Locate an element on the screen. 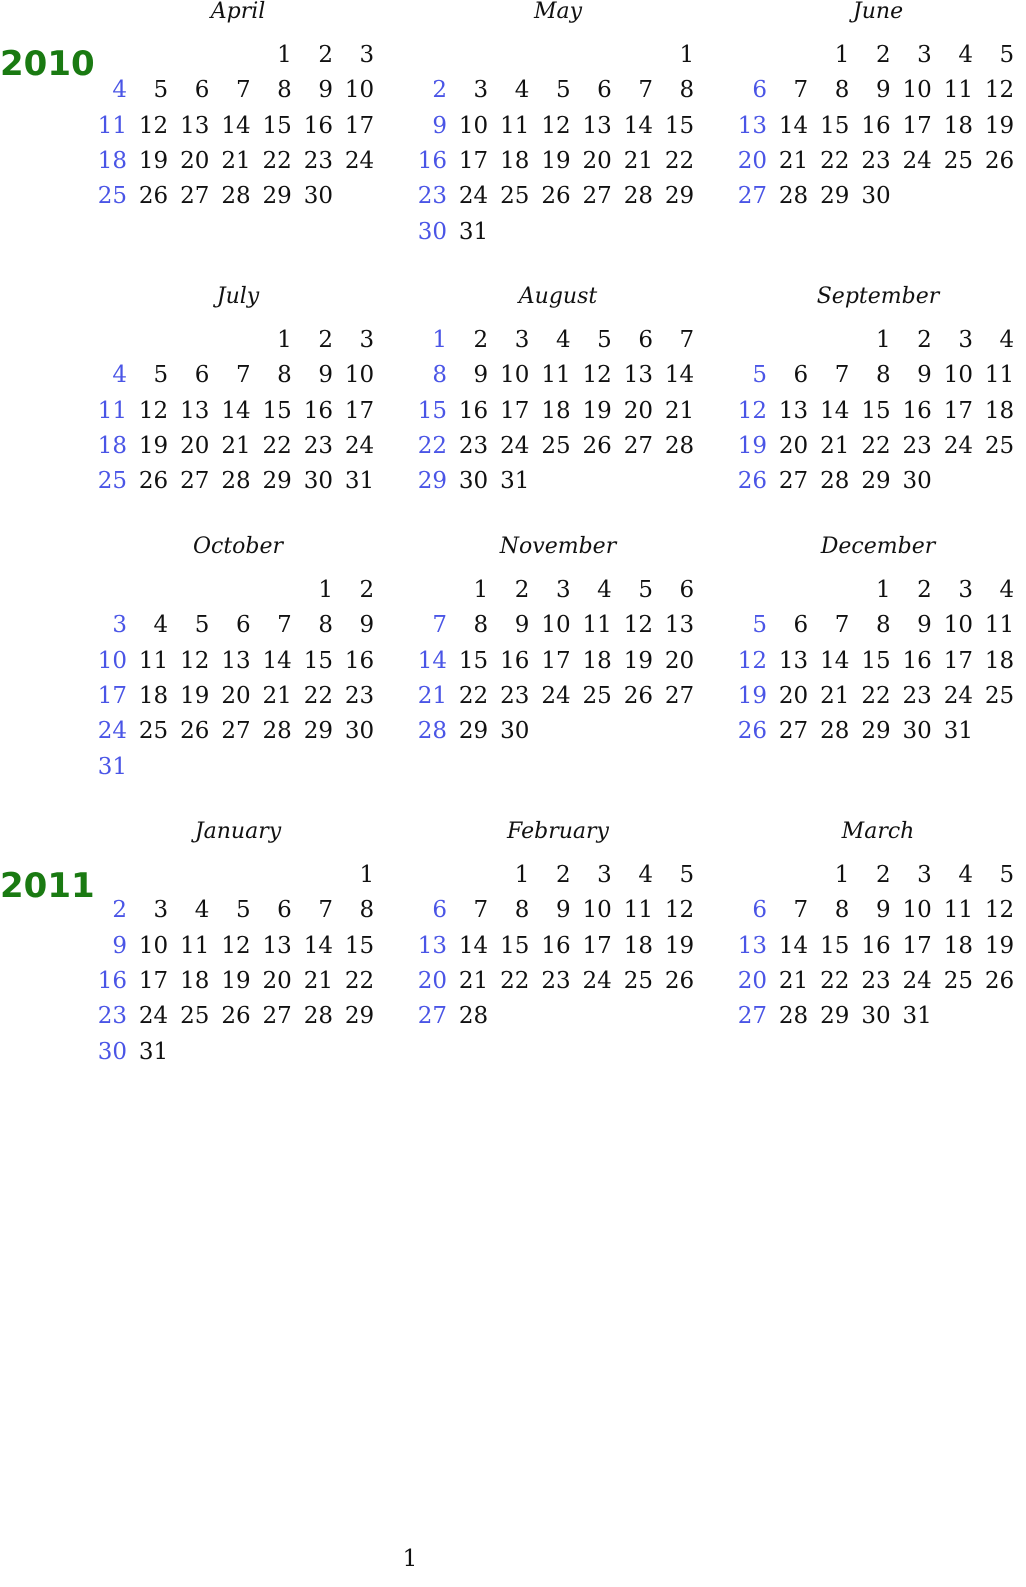 This screenshot has width=1026, height=1587. day-cell: 18 is located at coordinates (958, 945).